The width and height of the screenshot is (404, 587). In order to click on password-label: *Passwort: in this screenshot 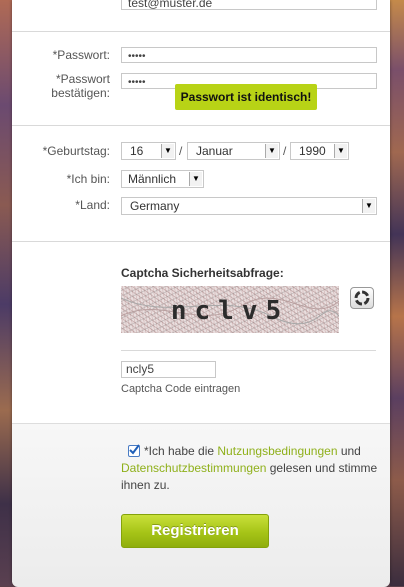, I will do `click(81, 55)`.